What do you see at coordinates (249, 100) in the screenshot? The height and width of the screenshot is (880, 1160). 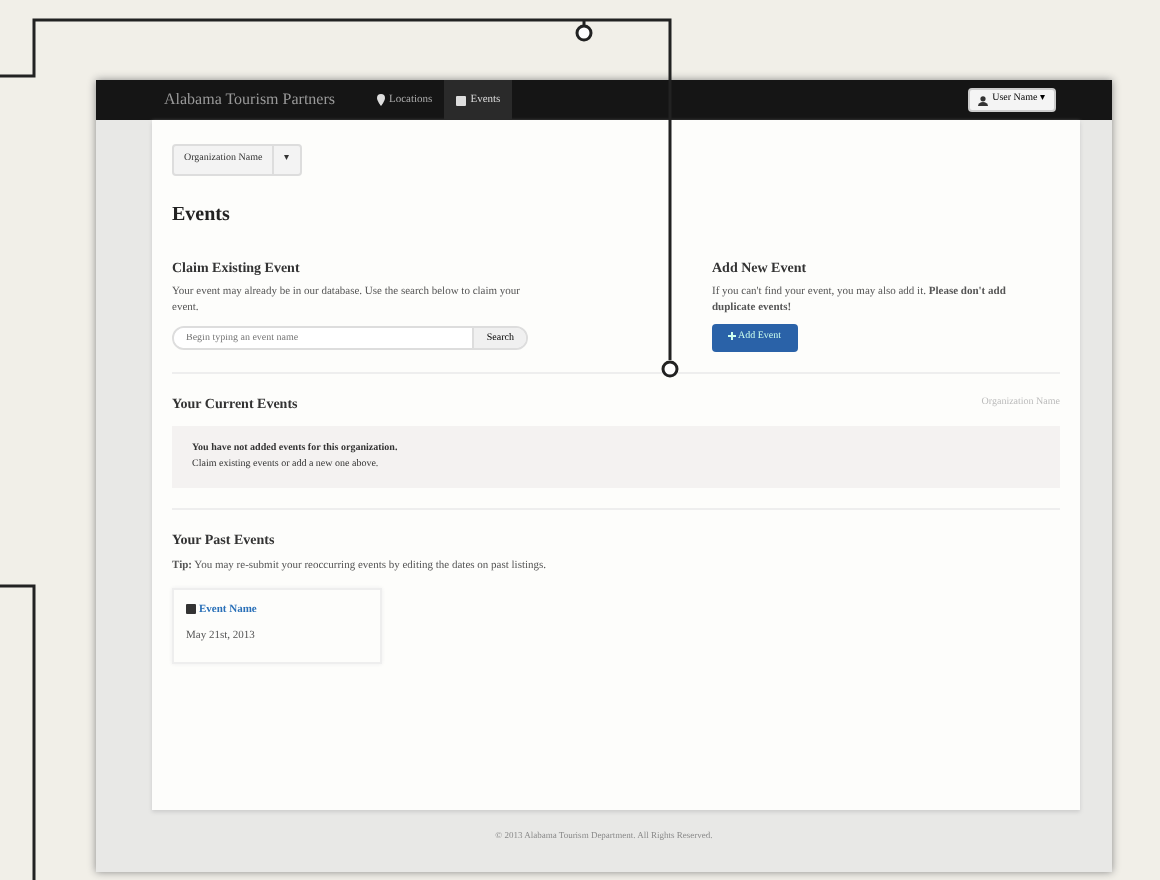 I see `brand-title: Alabama Tourism Partners` at bounding box center [249, 100].